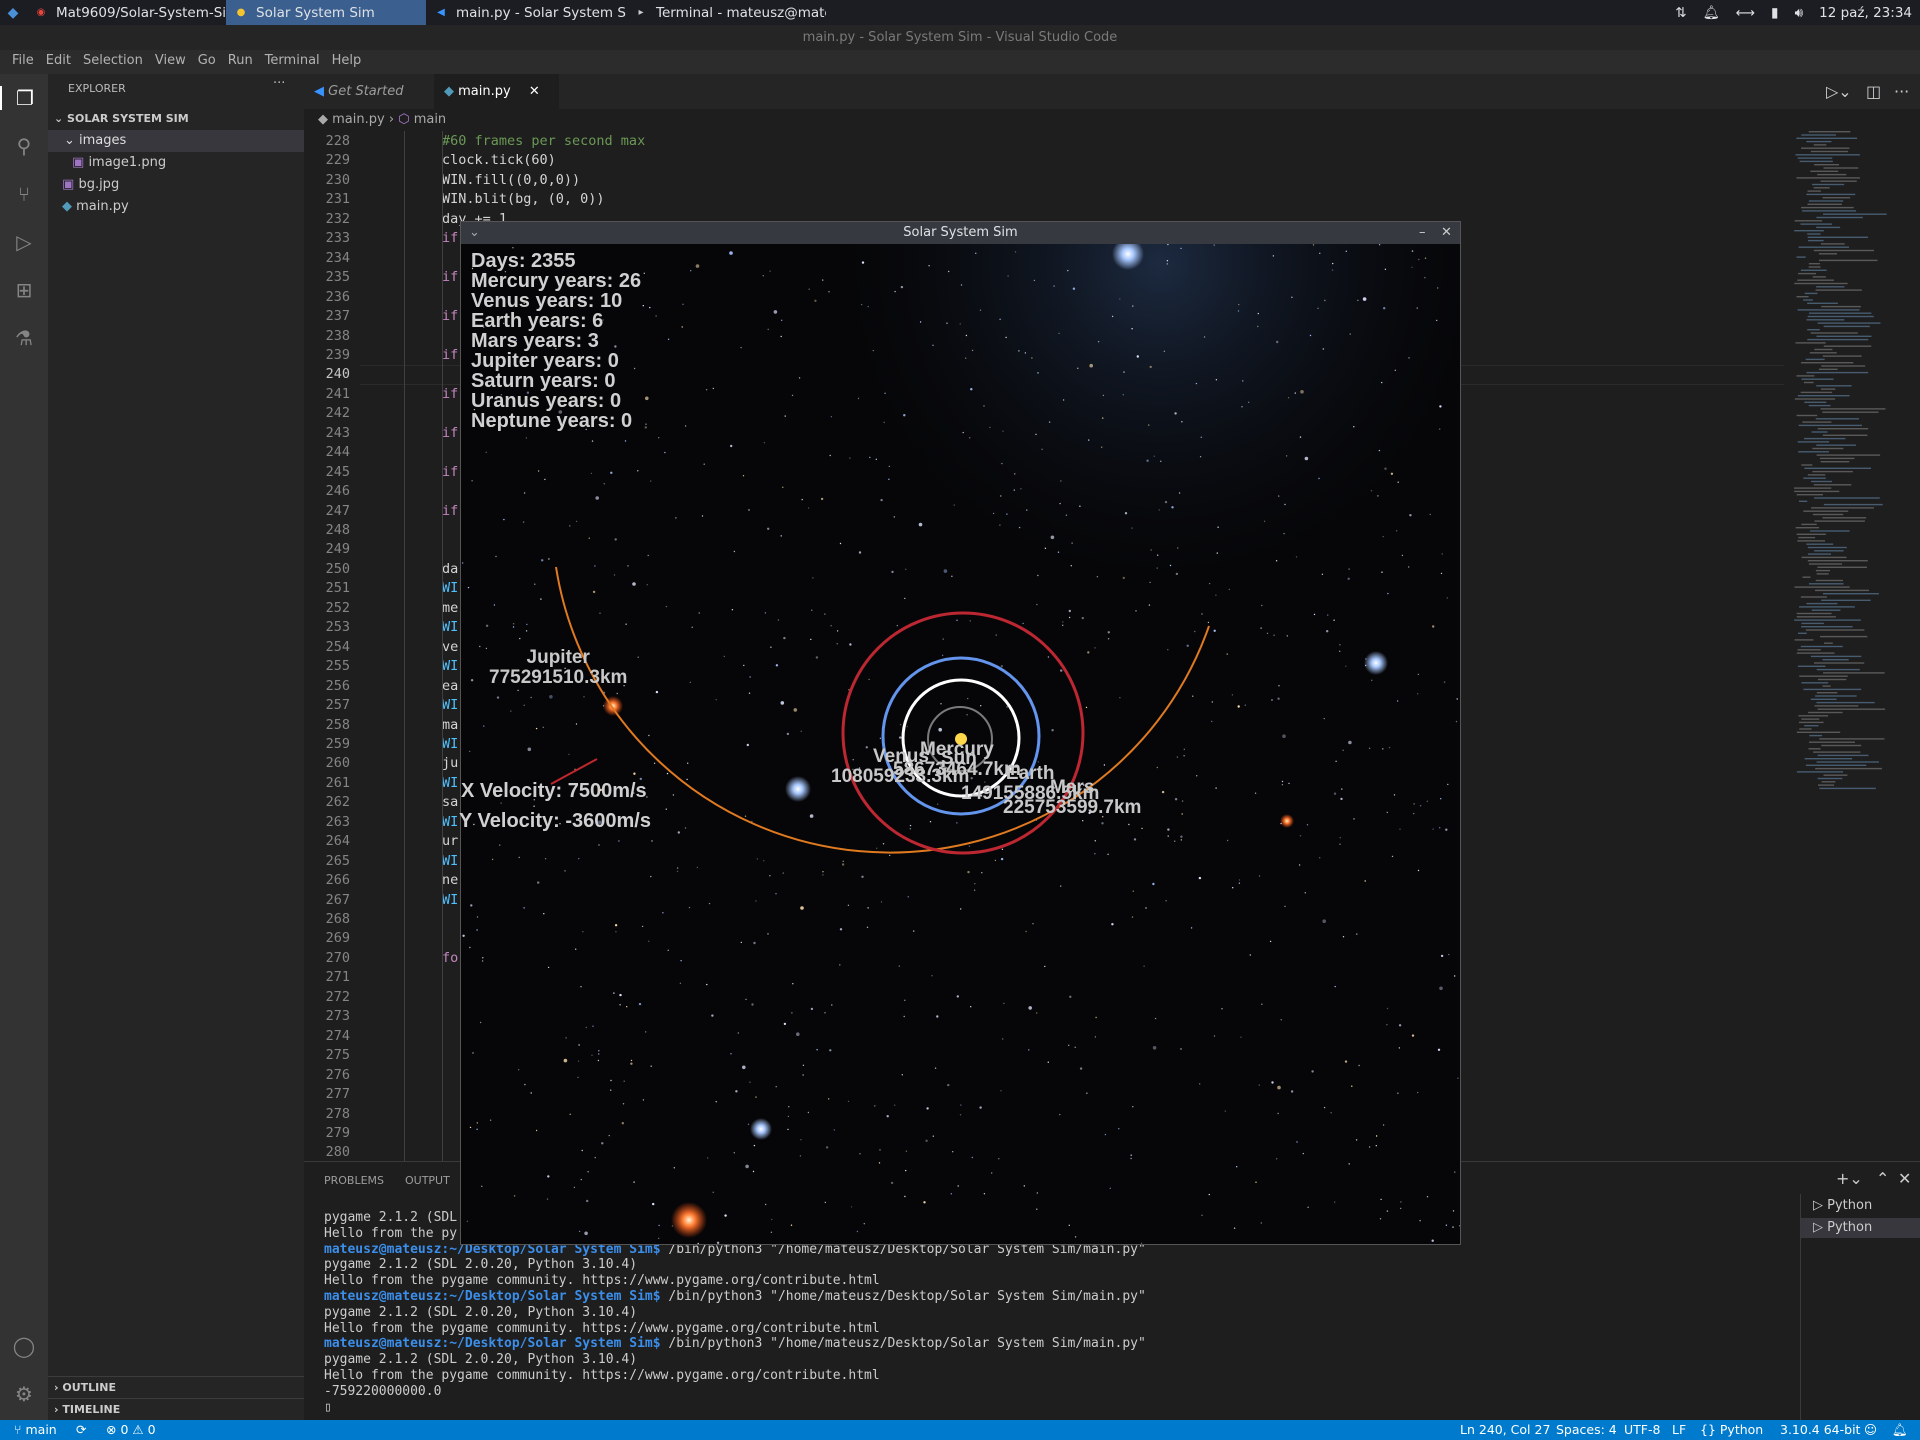 The image size is (1920, 1440). What do you see at coordinates (176, 207) in the screenshot?
I see `file-main-py: ◆ main.py` at bounding box center [176, 207].